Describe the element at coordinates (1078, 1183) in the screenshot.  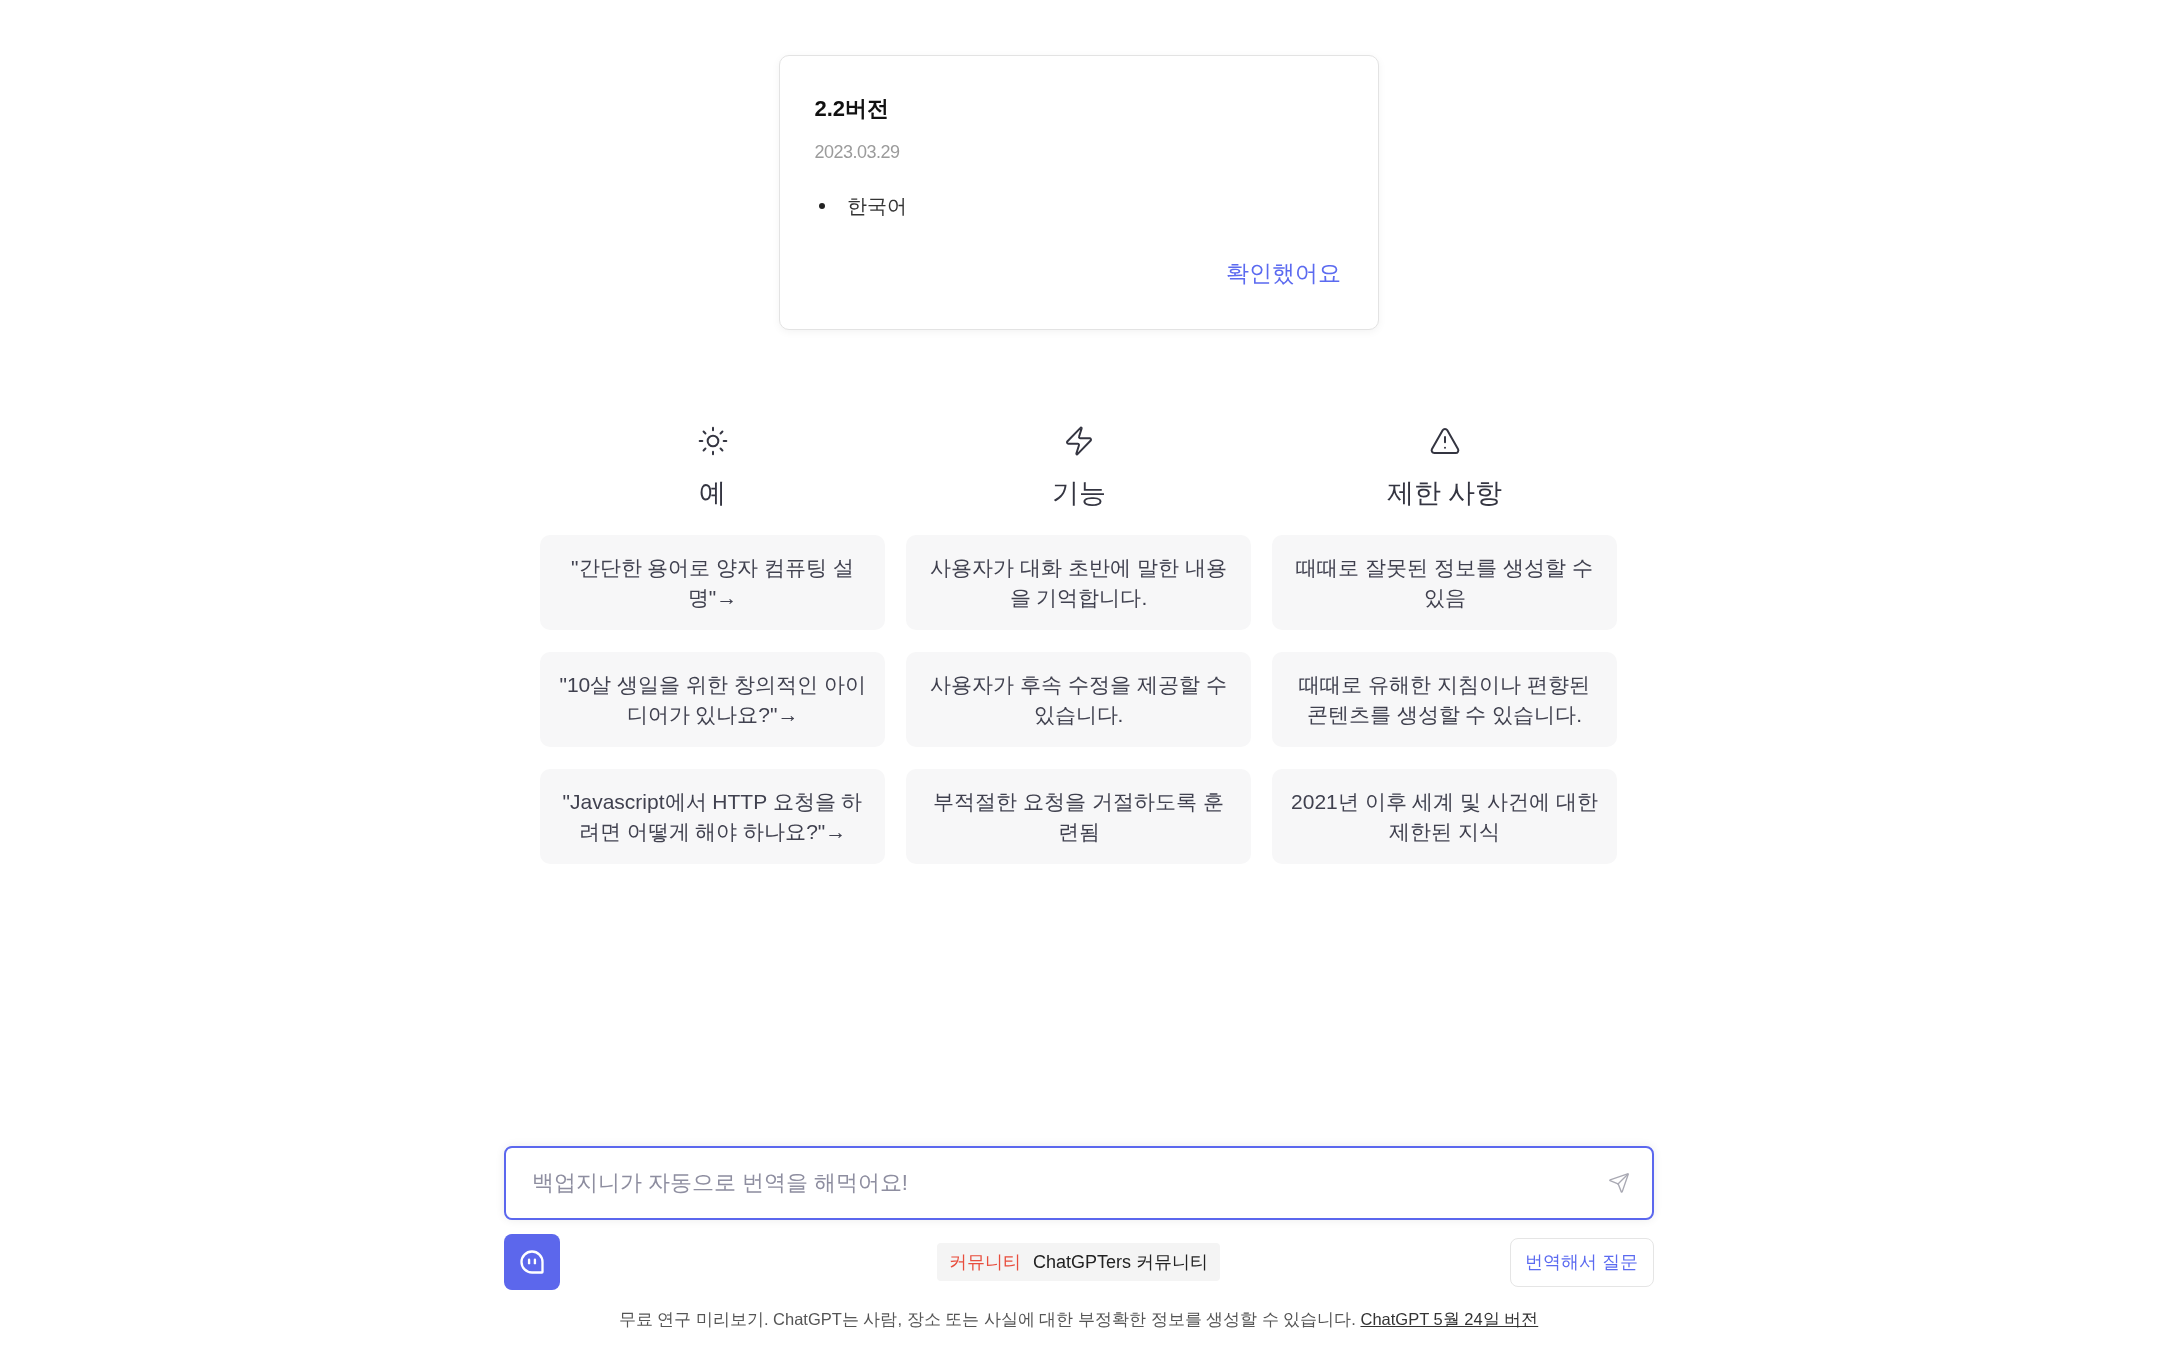
I see `message-input: 백업지니가 자동으로 번역을 해먹어요!` at that location.